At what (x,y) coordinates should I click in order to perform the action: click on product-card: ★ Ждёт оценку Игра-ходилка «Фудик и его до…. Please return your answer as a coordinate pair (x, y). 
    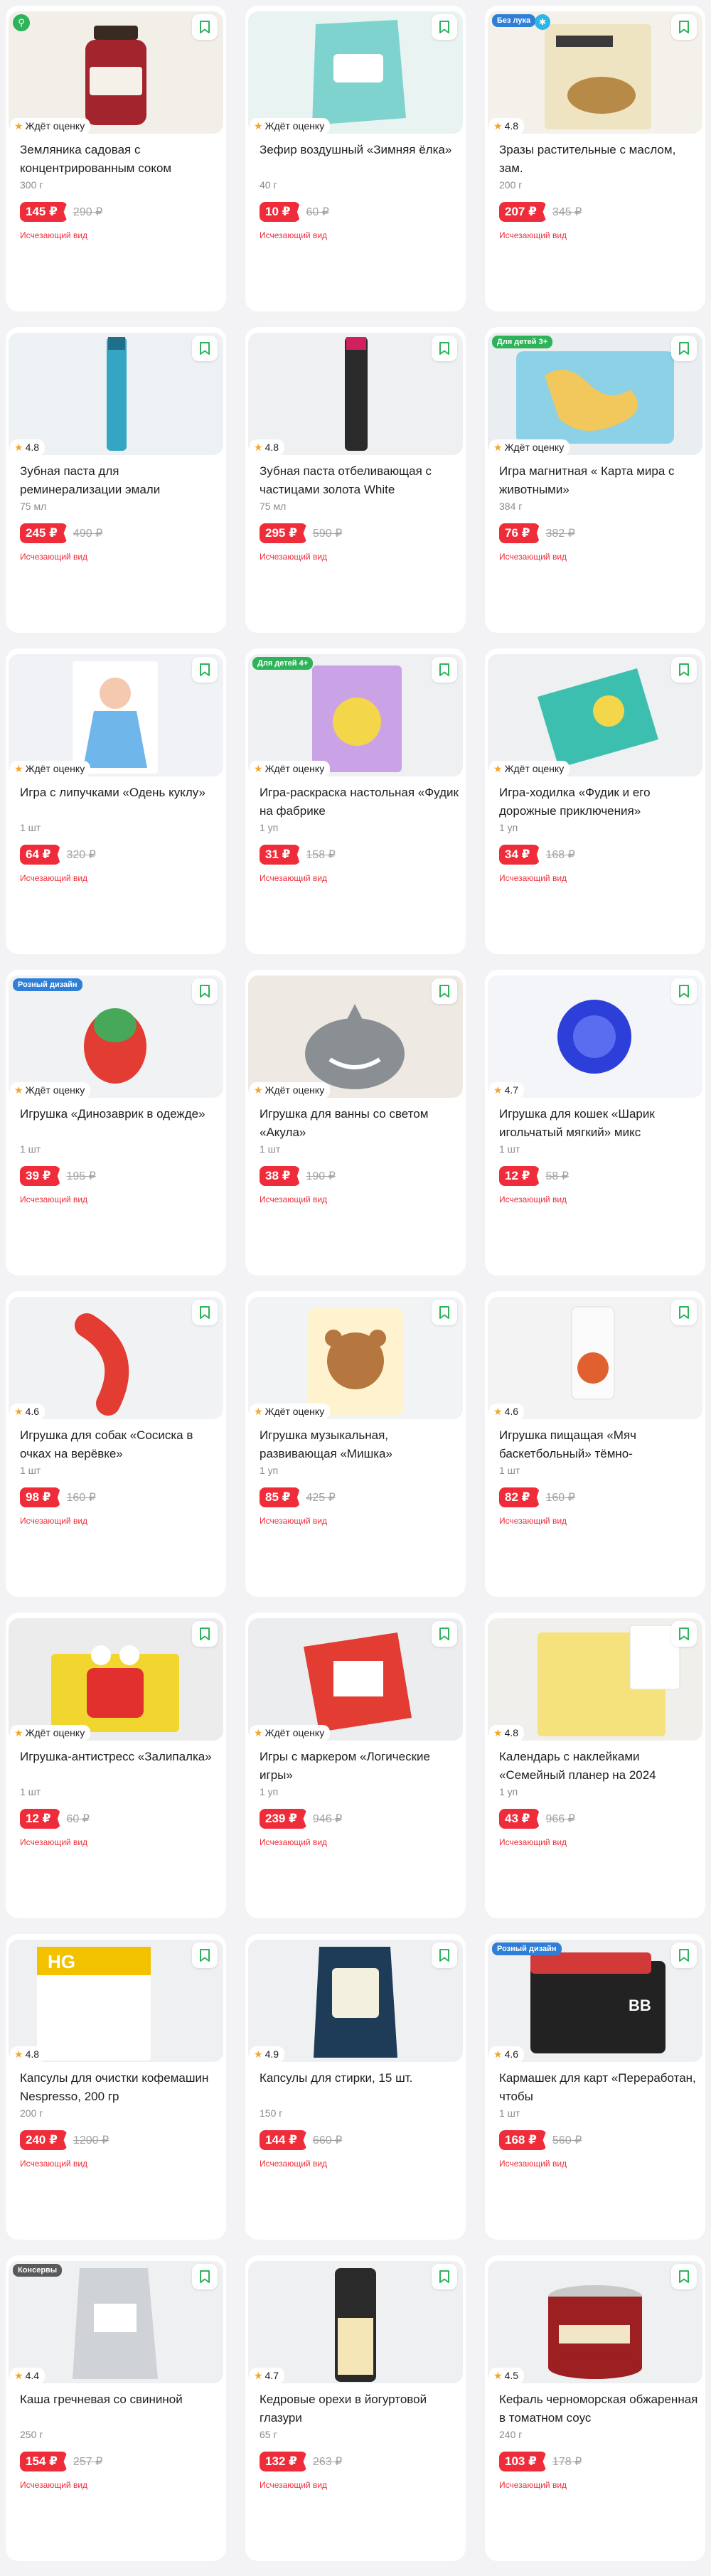
    Looking at the image, I should click on (595, 801).